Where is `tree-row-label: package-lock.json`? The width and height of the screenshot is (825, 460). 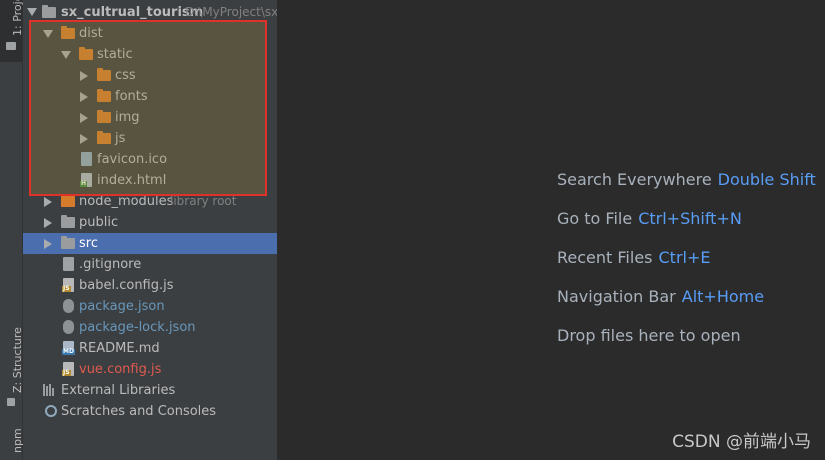
tree-row-label: package-lock.json is located at coordinates (137, 327).